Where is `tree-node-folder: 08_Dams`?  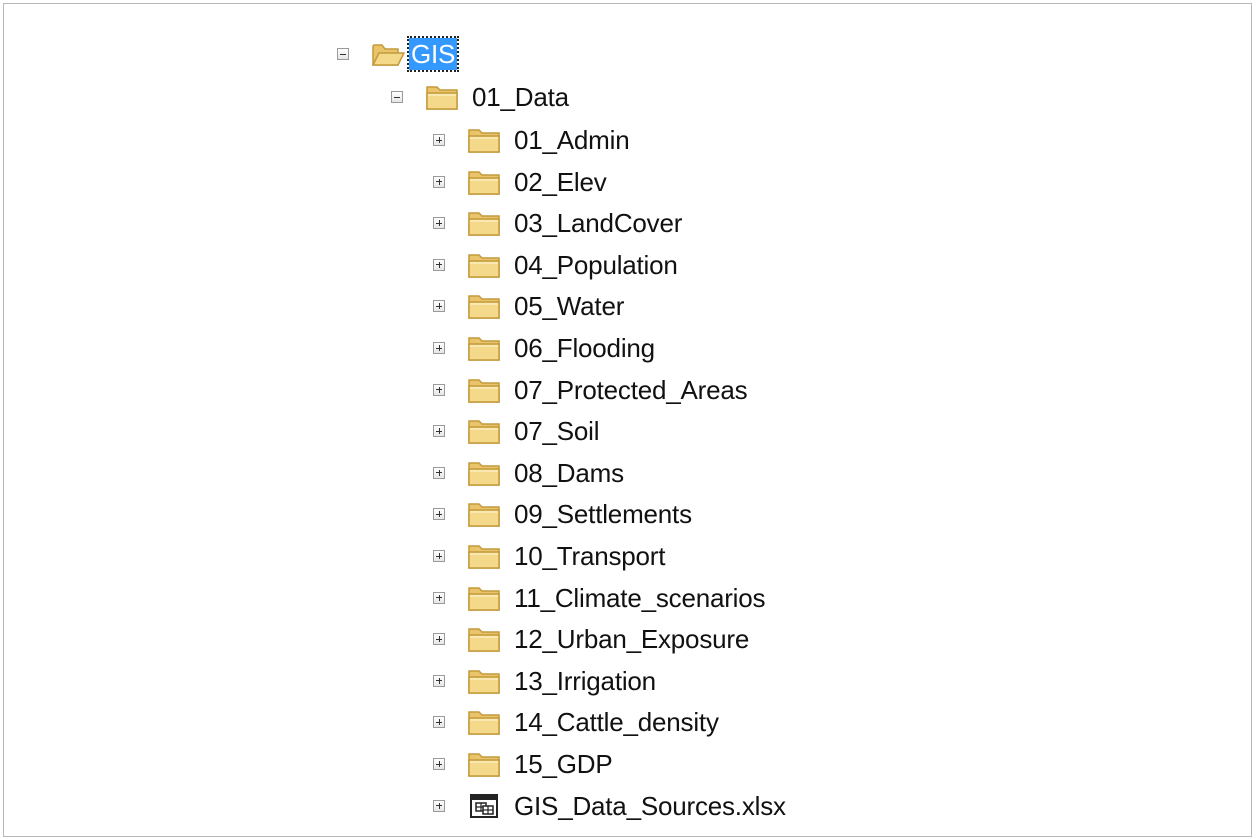 tree-node-folder: 08_Dams is located at coordinates (530, 473).